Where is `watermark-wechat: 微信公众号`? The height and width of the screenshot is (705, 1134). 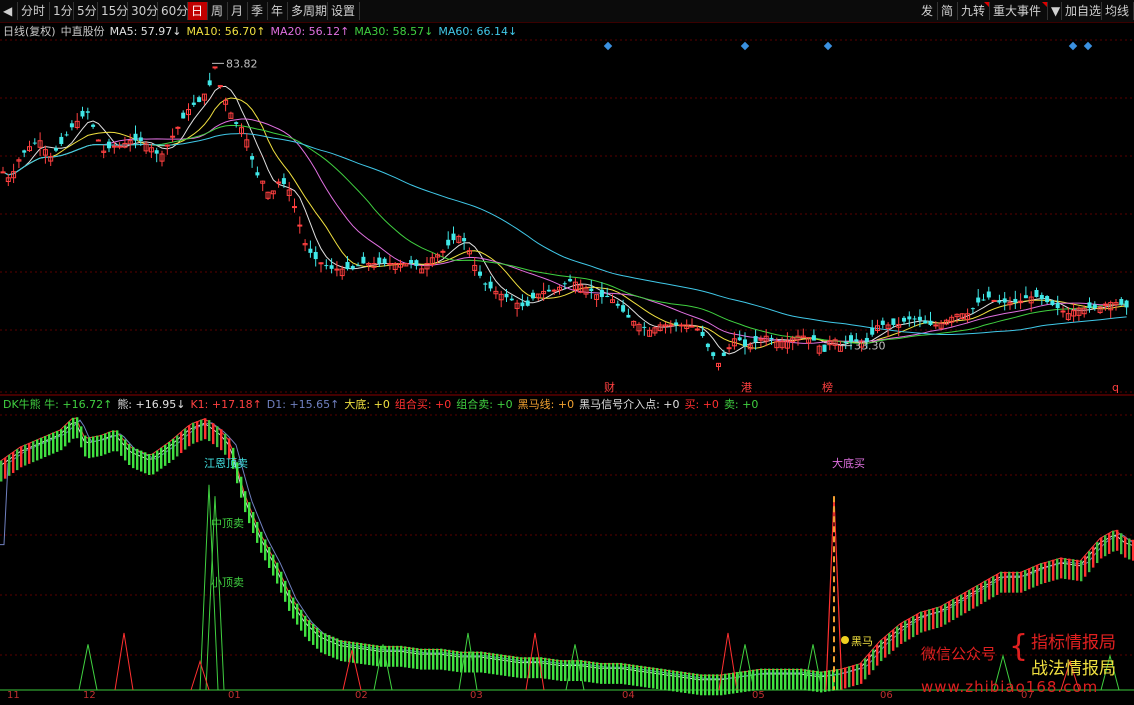
watermark-wechat: 微信公众号 is located at coordinates (959, 654).